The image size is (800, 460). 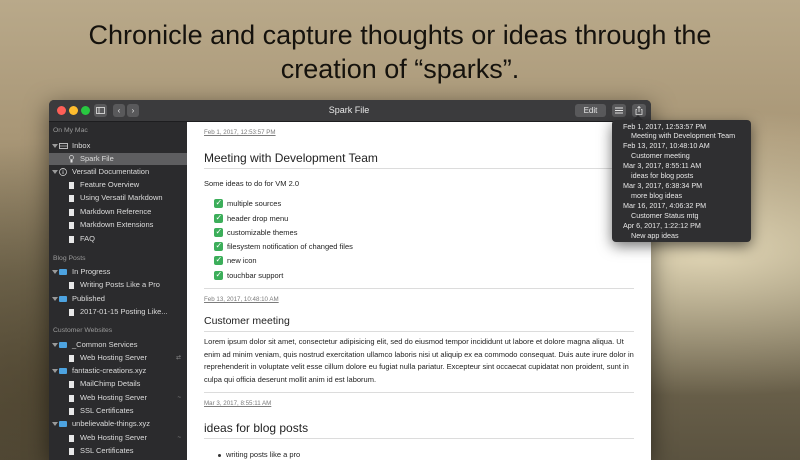 What do you see at coordinates (121, 197) in the screenshot?
I see `sidebar-item-label: Using Versatil Markdown` at bounding box center [121, 197].